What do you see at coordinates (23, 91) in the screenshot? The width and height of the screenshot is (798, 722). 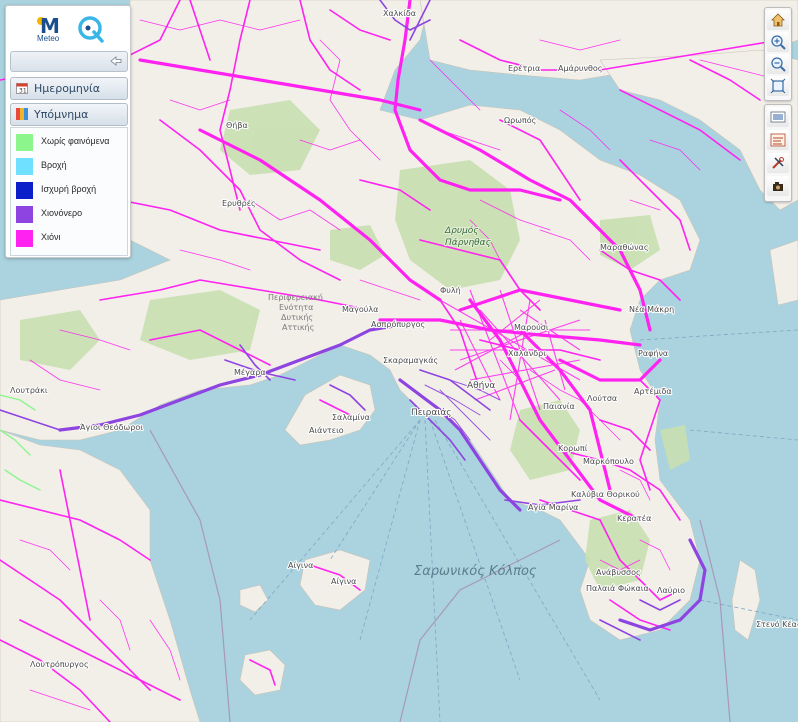 I see `svg-text: 31` at bounding box center [23, 91].